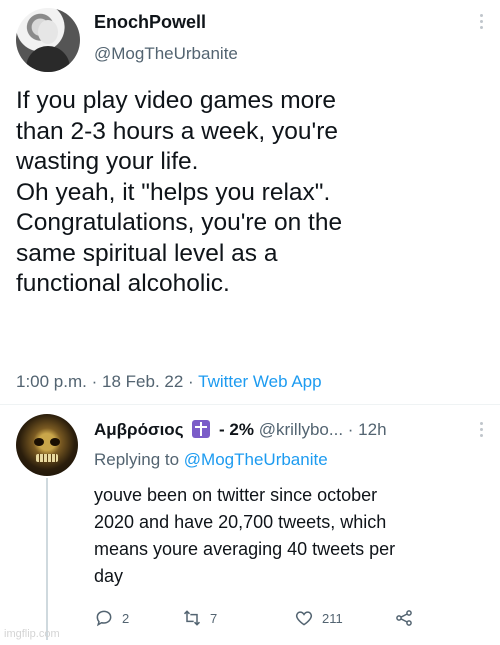  What do you see at coordinates (236, 429) in the screenshot?
I see `reply-name-suffix: - 2%` at bounding box center [236, 429].